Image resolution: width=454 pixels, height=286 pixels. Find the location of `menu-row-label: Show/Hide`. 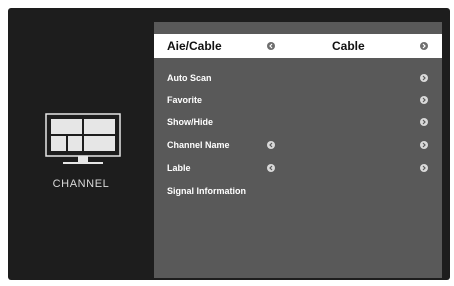

menu-row-label: Show/Hide is located at coordinates (190, 122).